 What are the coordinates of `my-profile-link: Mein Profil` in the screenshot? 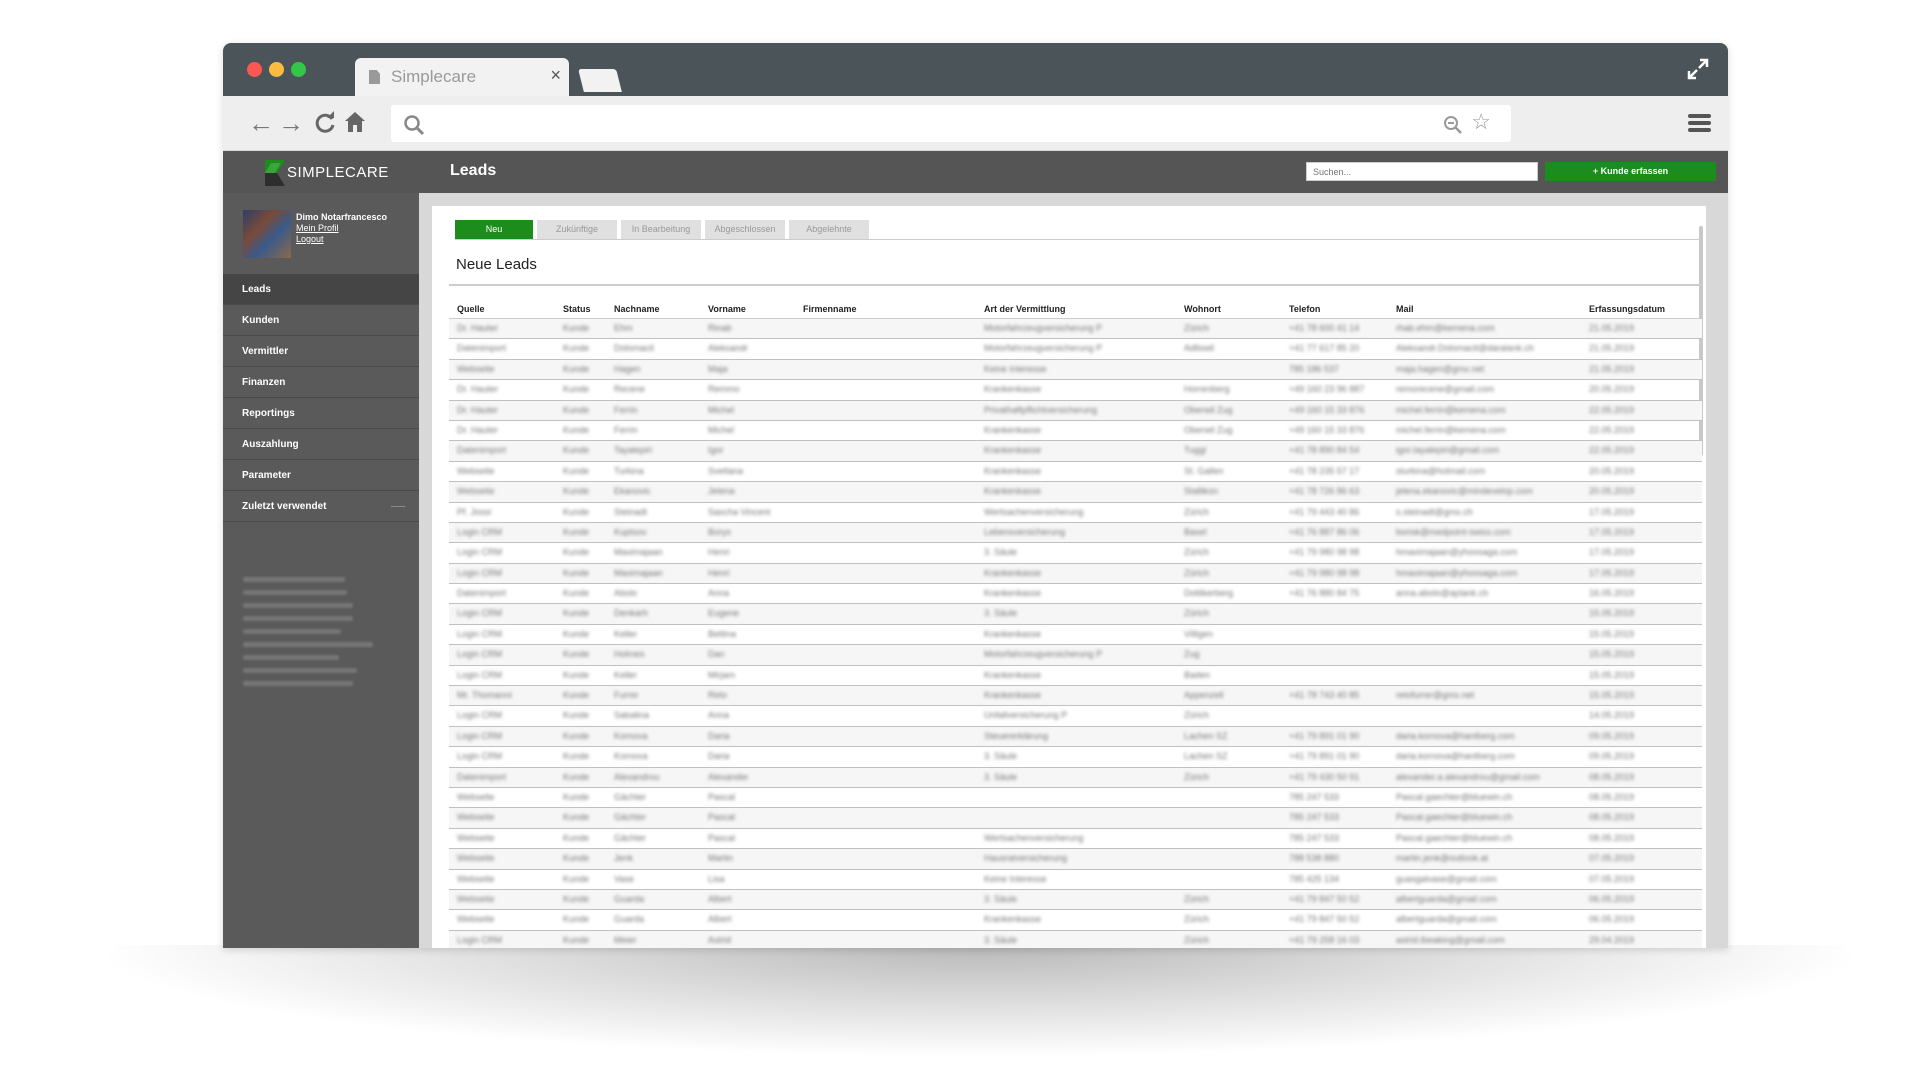 It's located at (317, 228).